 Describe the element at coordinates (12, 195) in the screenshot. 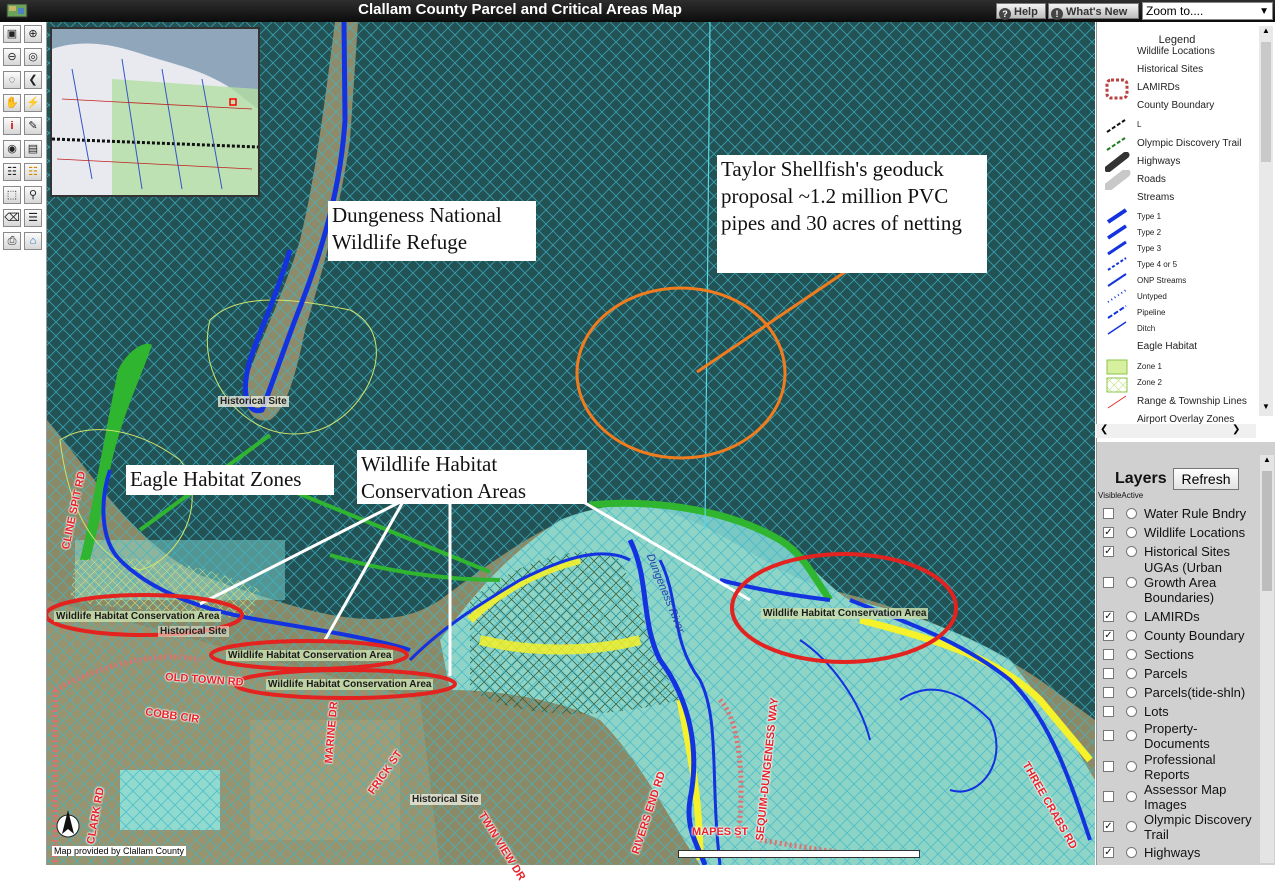

I see `select-icon: ⬚` at that location.